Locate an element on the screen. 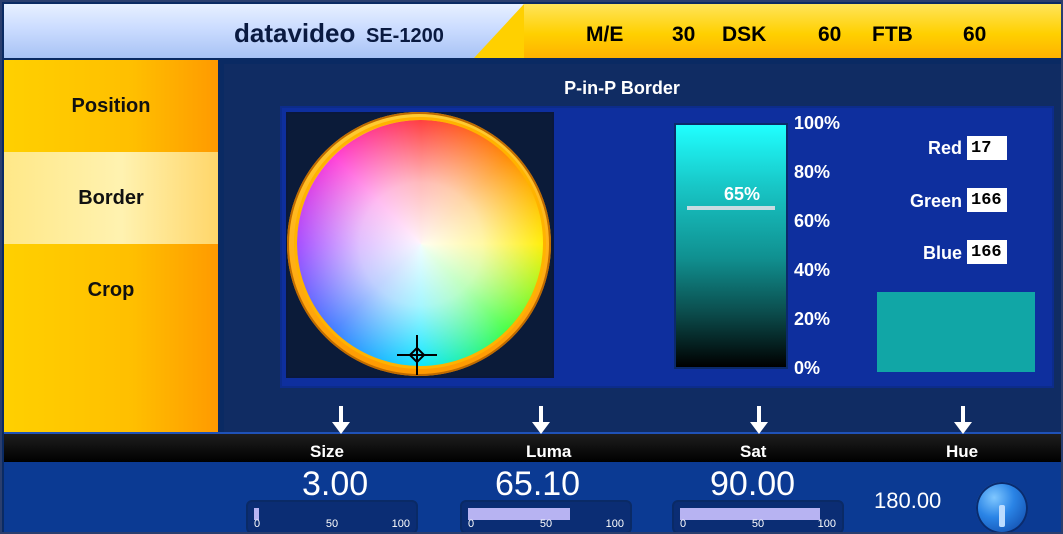  luma-percent-label: 65% is located at coordinates (742, 194).